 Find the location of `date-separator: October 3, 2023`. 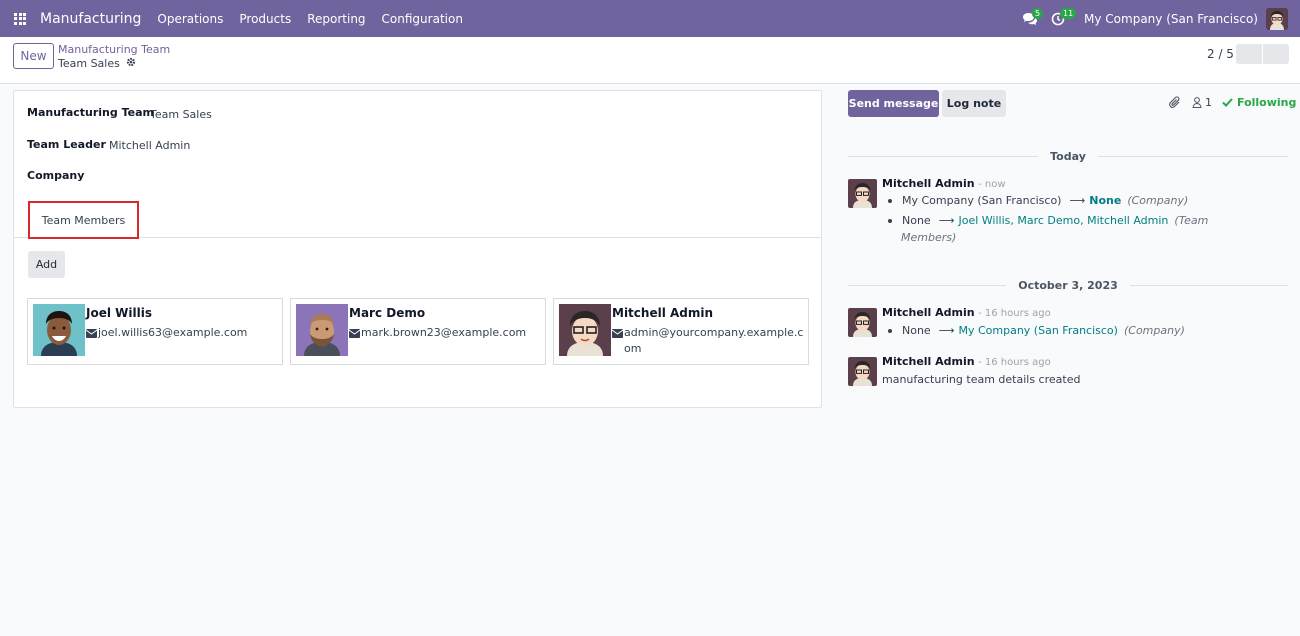

date-separator: October 3, 2023 is located at coordinates (1068, 285).